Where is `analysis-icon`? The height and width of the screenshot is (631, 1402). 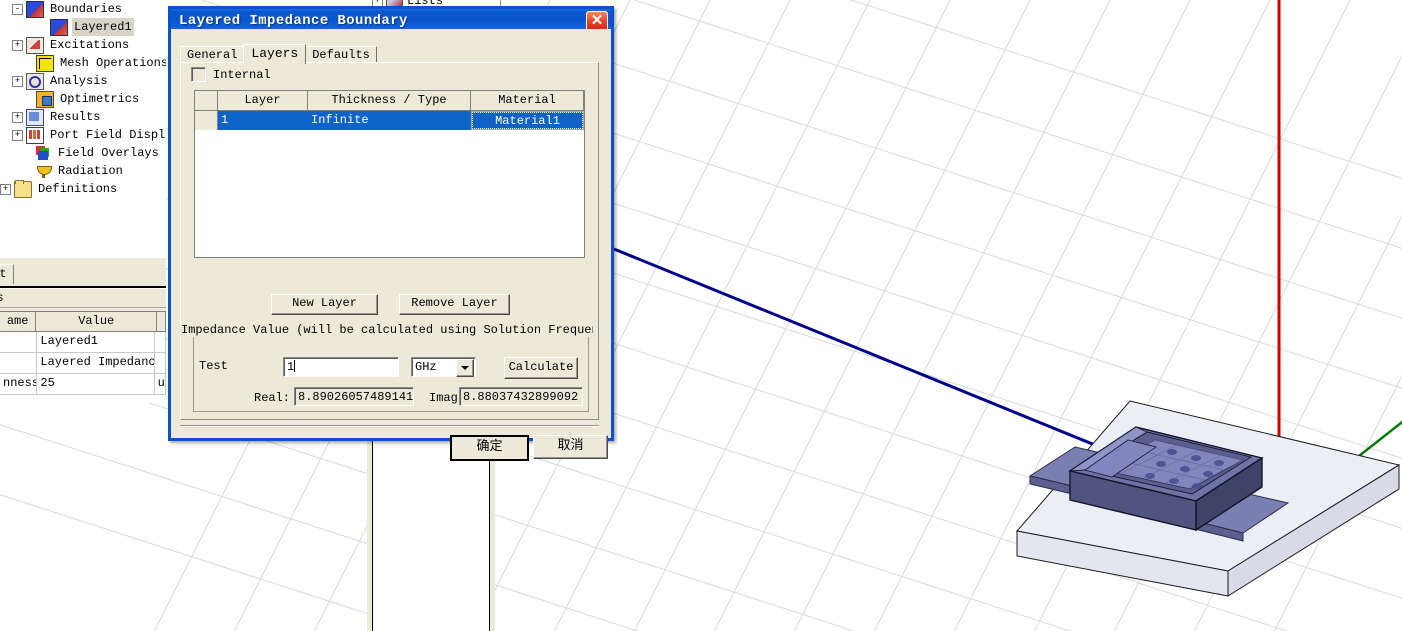 analysis-icon is located at coordinates (35, 81).